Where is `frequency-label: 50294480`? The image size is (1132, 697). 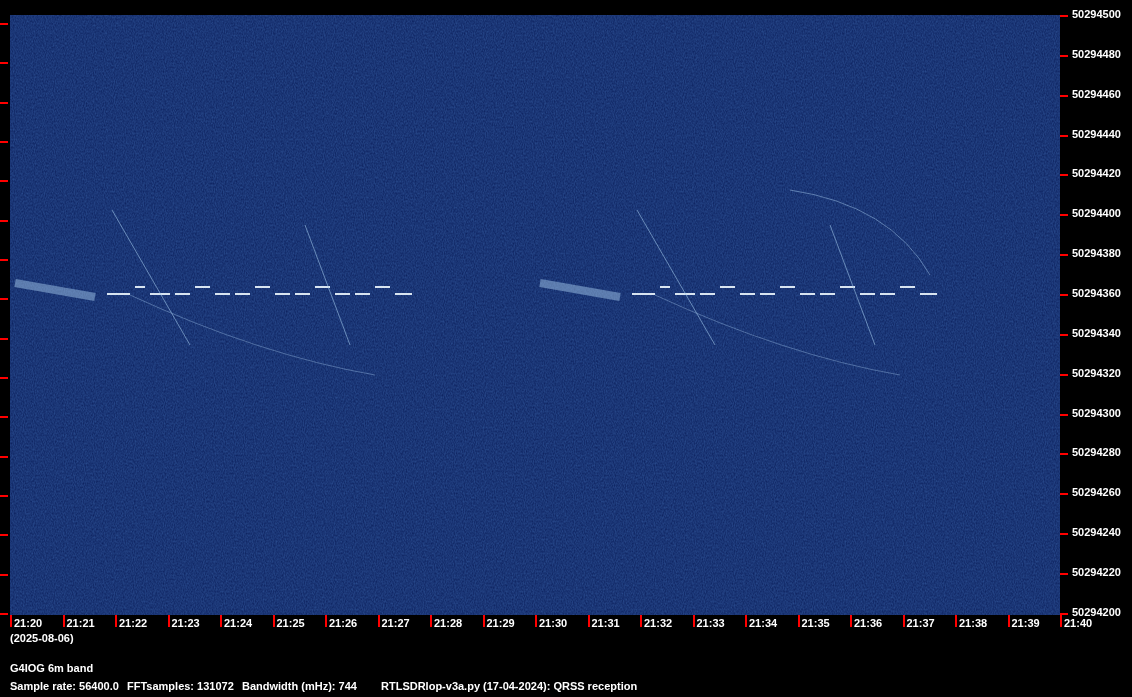 frequency-label: 50294480 is located at coordinates (1096, 53).